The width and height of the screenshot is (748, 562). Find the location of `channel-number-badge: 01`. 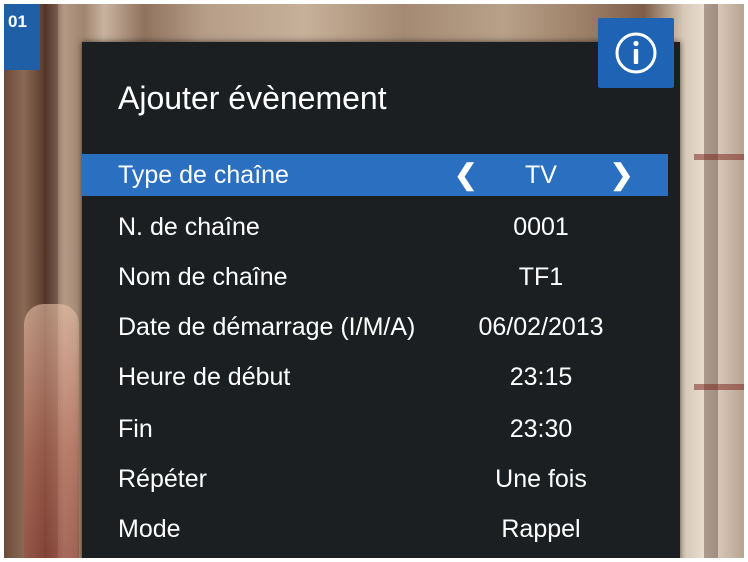

channel-number-badge: 01 is located at coordinates (22, 37).